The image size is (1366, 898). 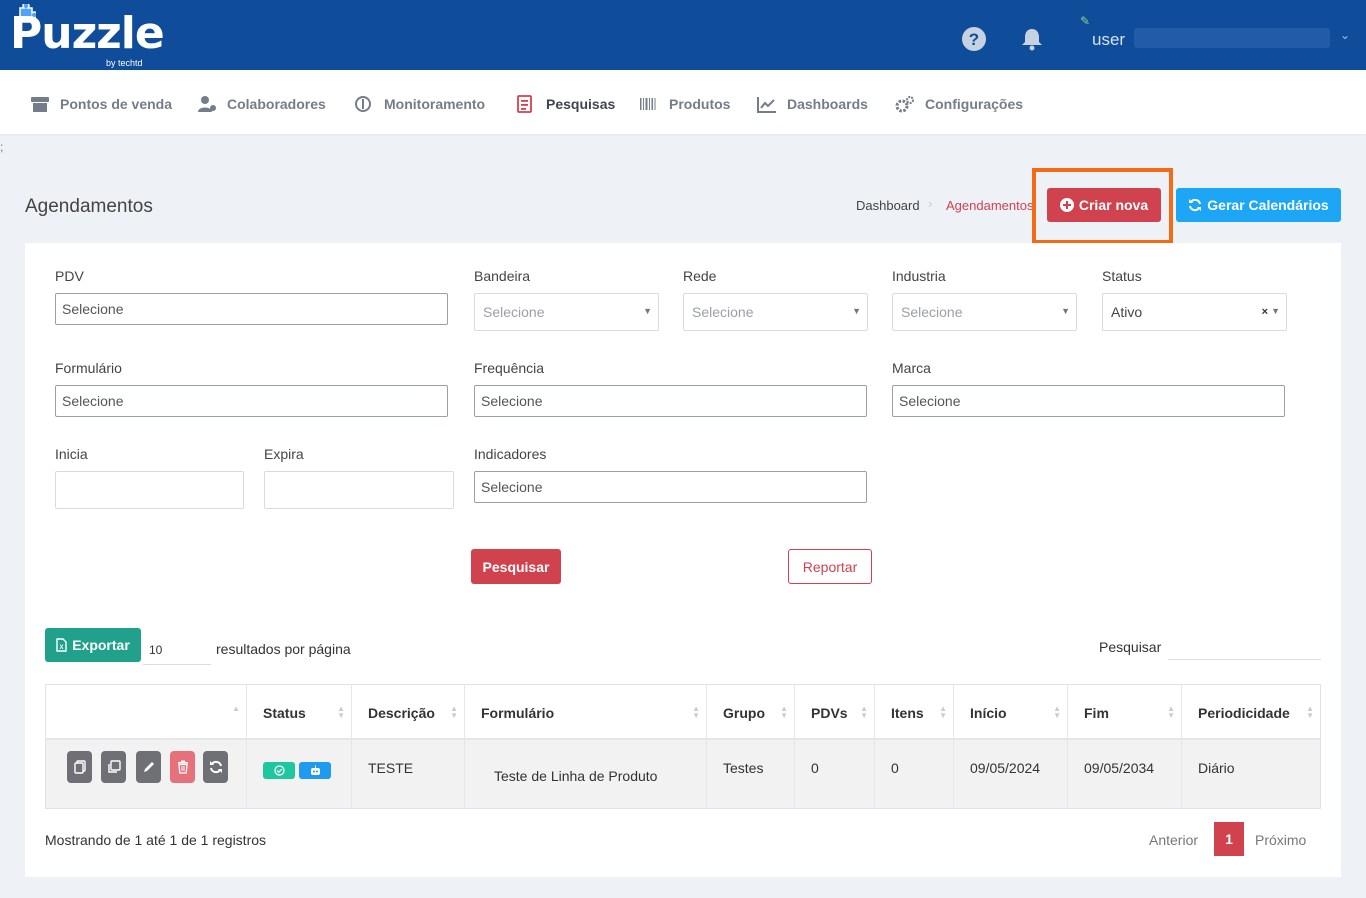 I want to click on rede-value: Selecione, so click(x=723, y=312).